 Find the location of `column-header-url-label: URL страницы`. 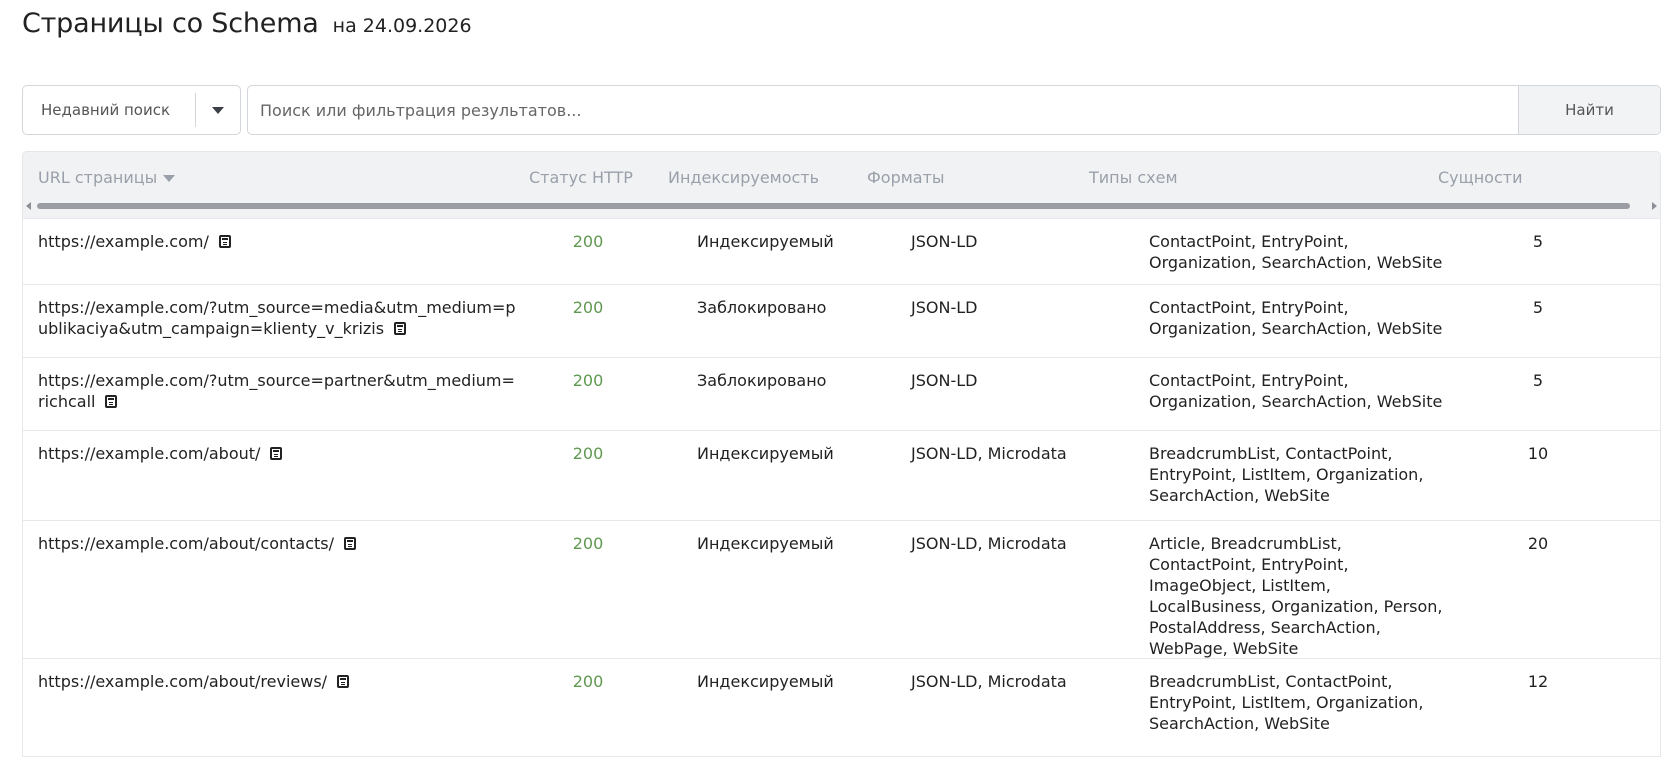

column-header-url-label: URL страницы is located at coordinates (98, 177).